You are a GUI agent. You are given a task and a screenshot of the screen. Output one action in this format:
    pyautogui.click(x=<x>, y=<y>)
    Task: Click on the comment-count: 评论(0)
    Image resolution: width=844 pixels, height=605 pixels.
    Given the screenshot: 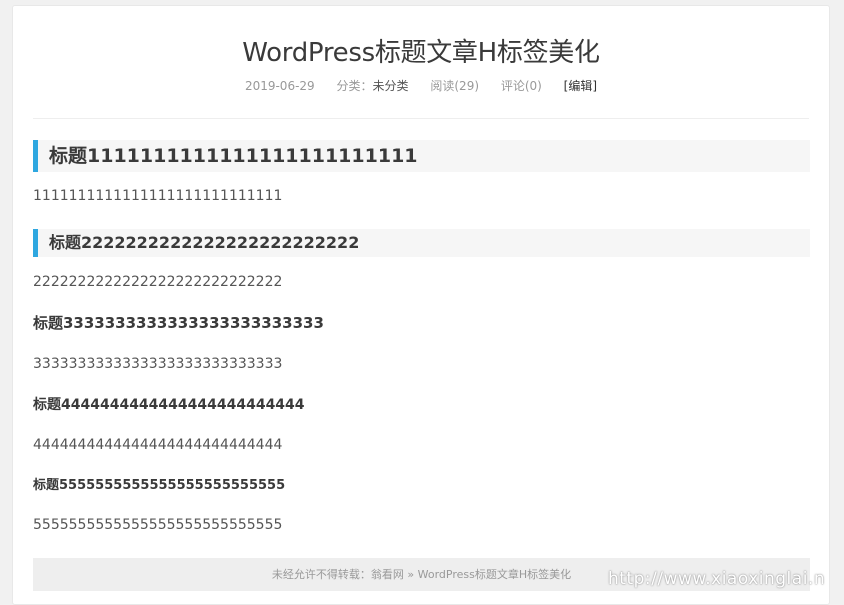 What is the action you would take?
    pyautogui.click(x=521, y=86)
    